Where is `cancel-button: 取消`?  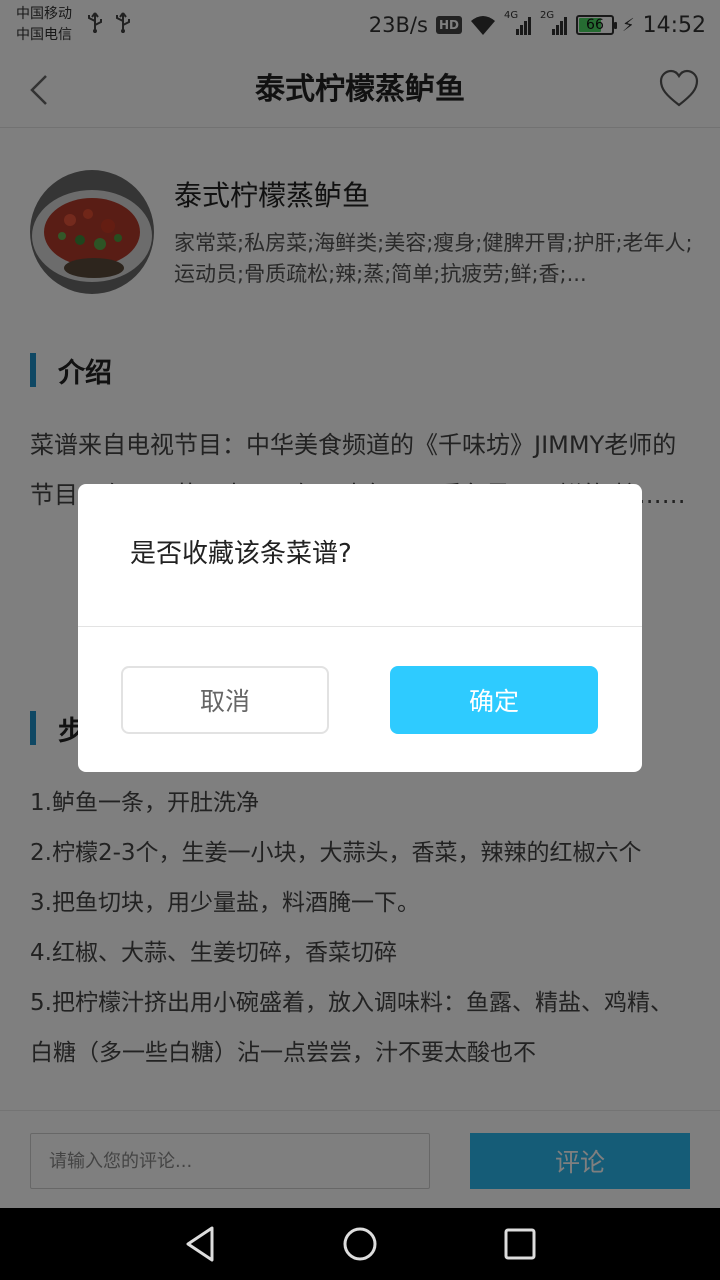 cancel-button: 取消 is located at coordinates (225, 700).